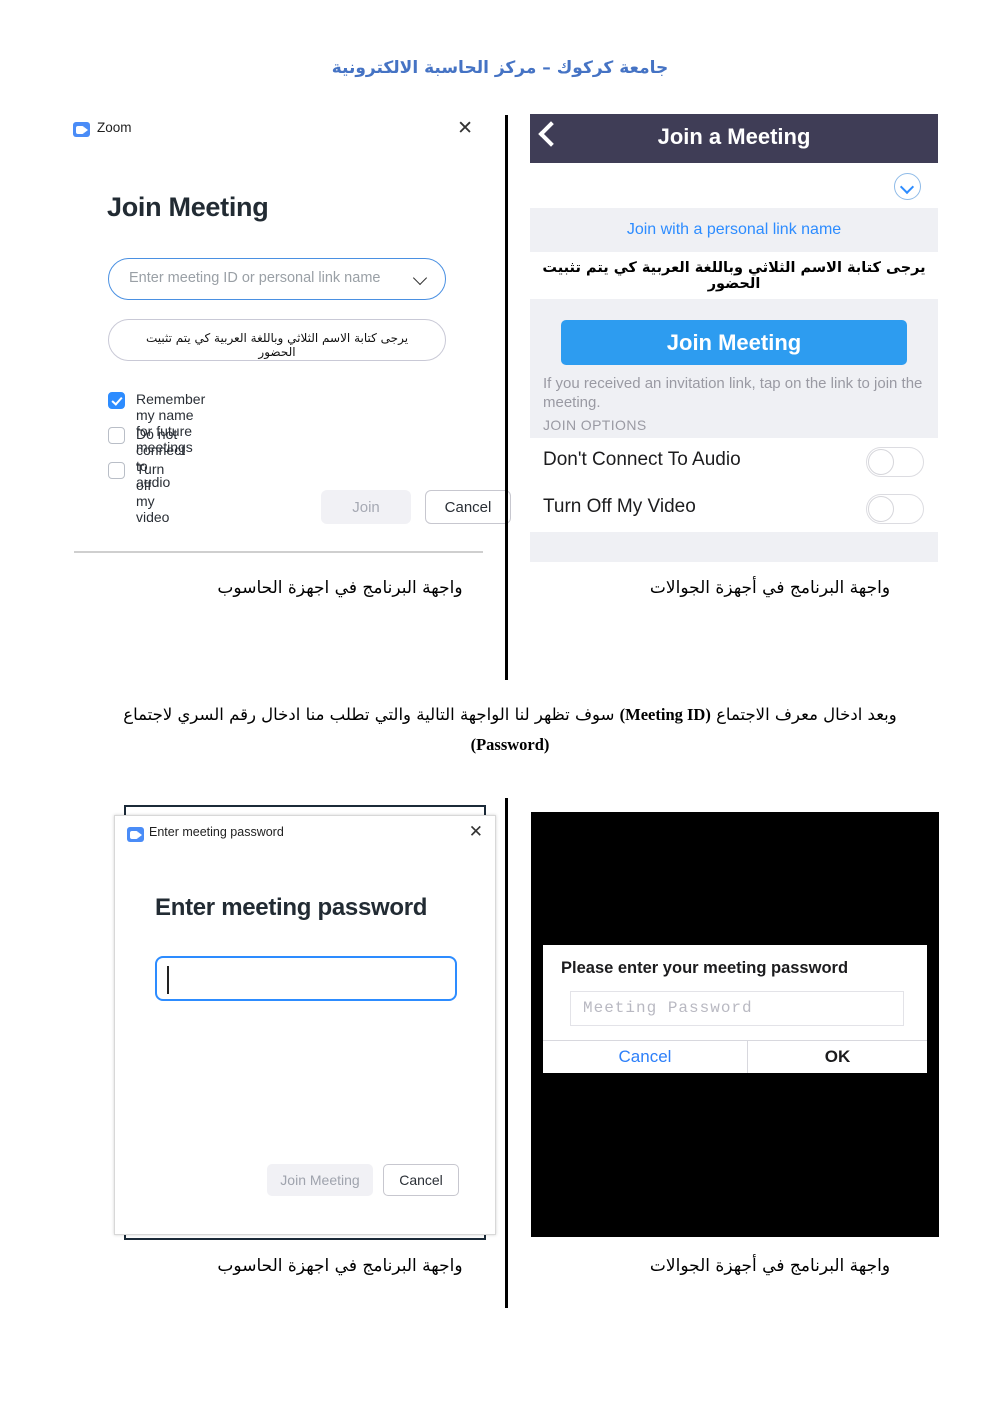 The image size is (1000, 1413). I want to click on toggle-label: Turn Off My Video, so click(619, 506).